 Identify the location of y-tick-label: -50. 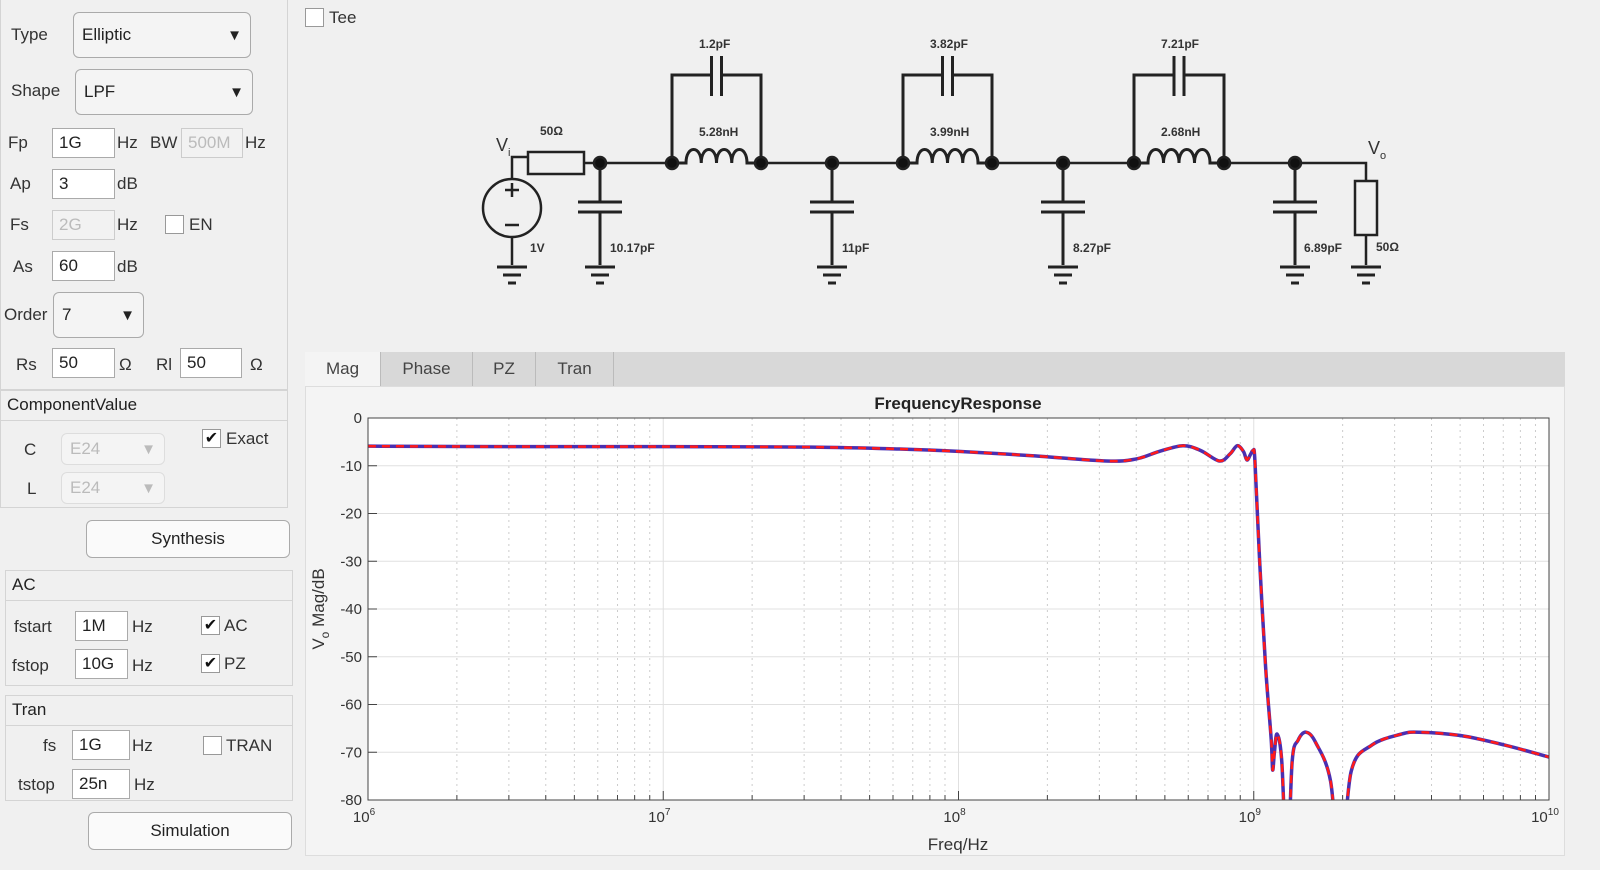
(351, 657).